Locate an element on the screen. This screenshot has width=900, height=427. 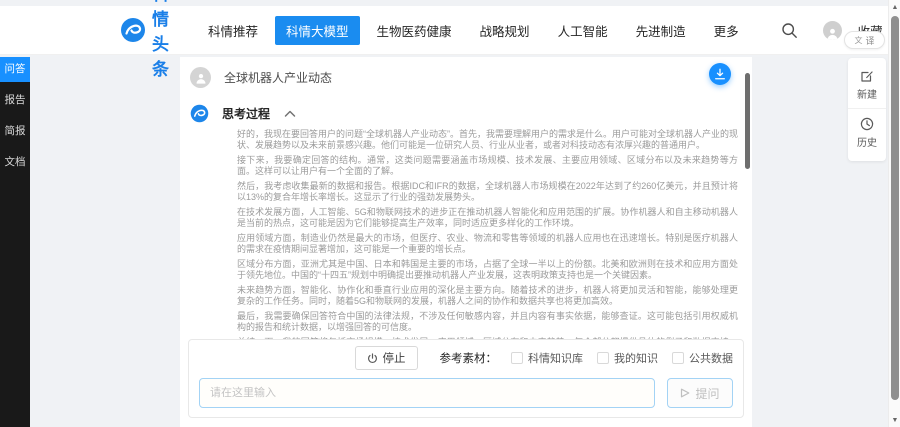
new-chat-button: 新建 is located at coordinates (867, 86).